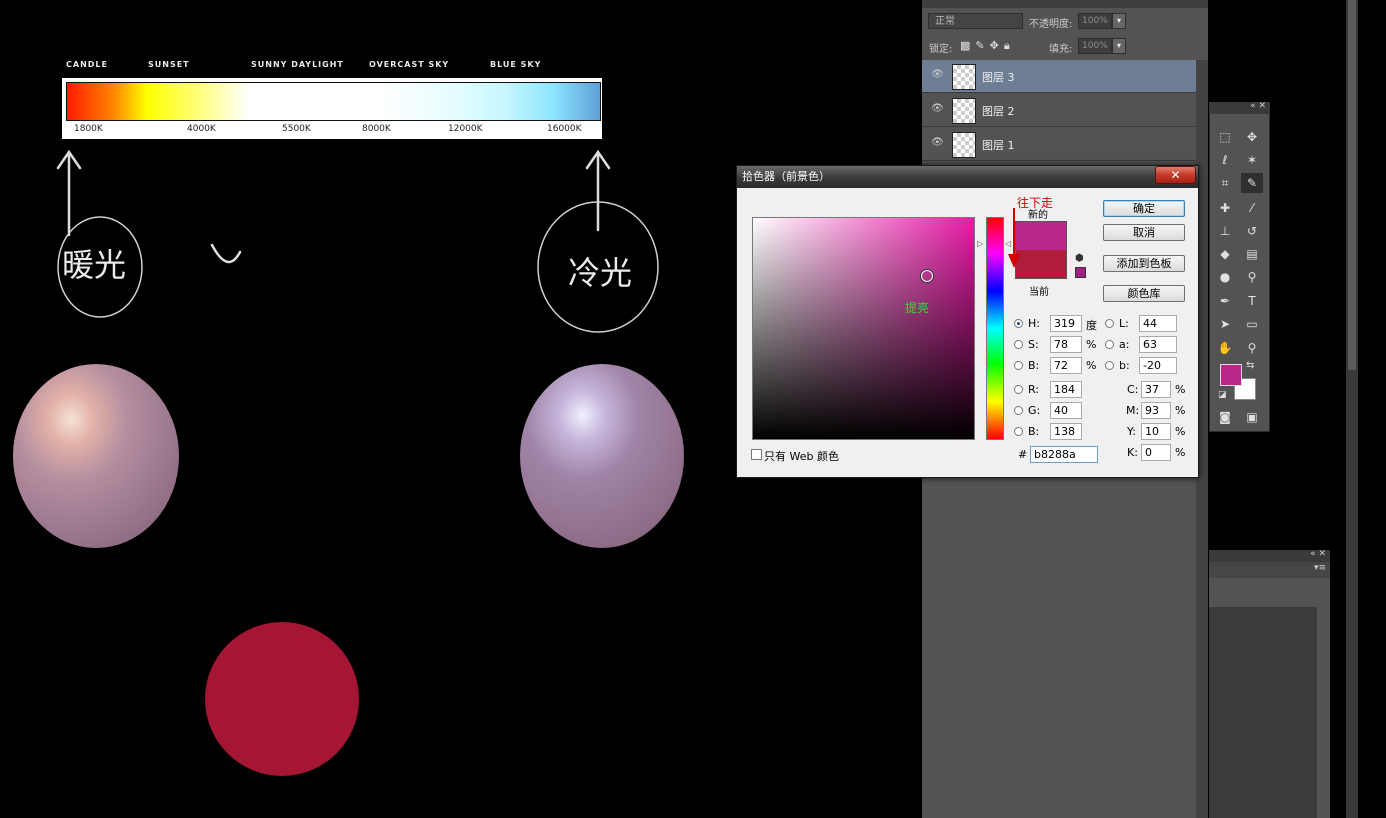 The height and width of the screenshot is (818, 1386). Describe the element at coordinates (1066, 389) in the screenshot. I see `red-input: 184` at that location.